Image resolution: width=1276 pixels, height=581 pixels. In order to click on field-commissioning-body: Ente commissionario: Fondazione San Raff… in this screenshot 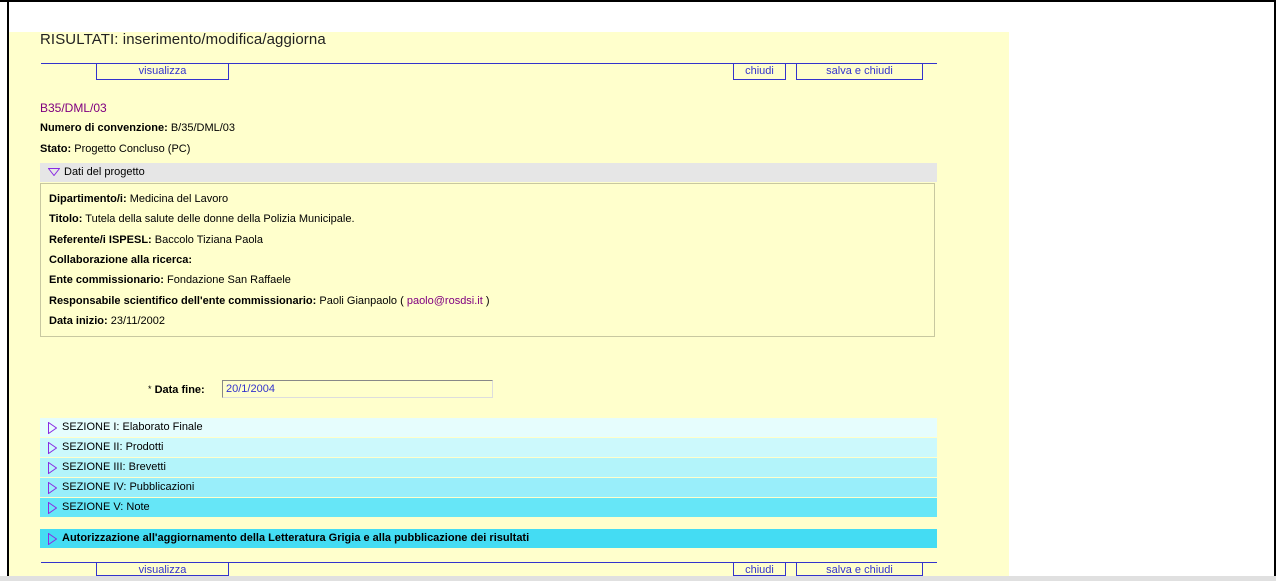, I will do `click(170, 280)`.